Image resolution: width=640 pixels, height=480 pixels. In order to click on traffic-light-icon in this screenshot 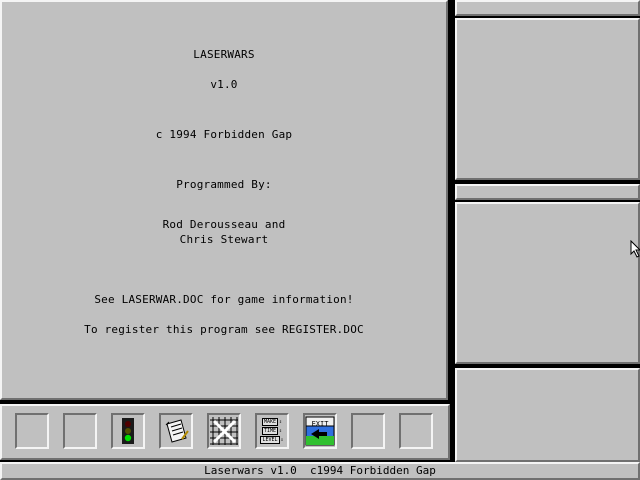, I will do `click(128, 431)`.